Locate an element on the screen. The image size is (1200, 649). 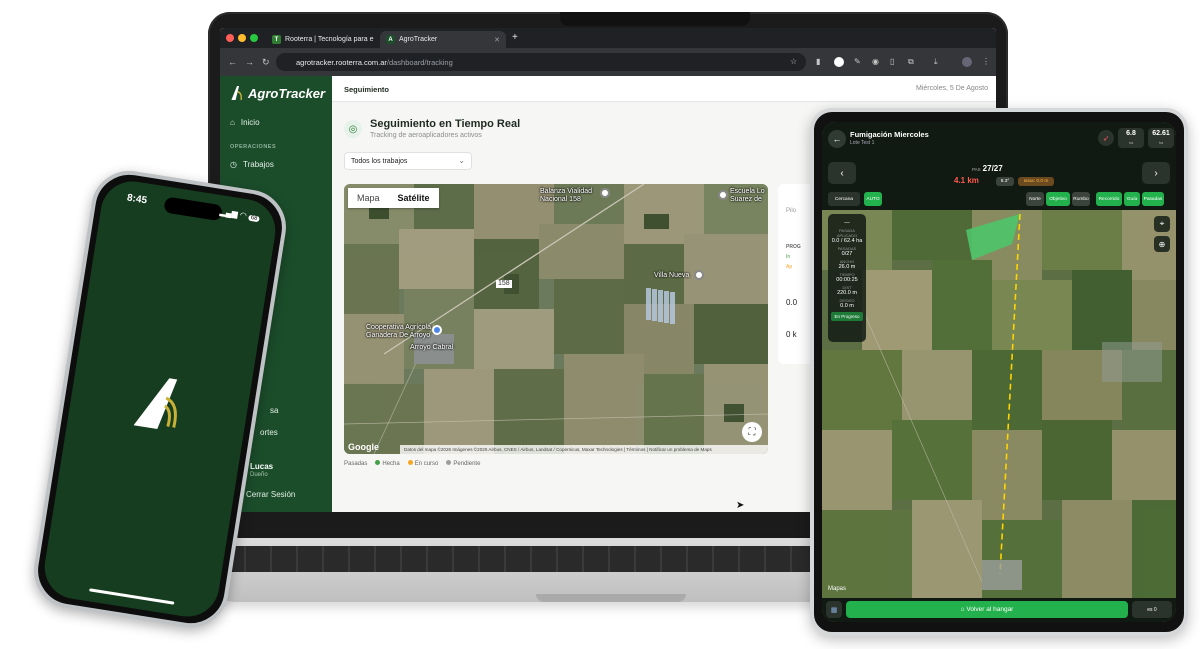
menu-dots-icon: ⋮ is located at coordinates (987, 62).